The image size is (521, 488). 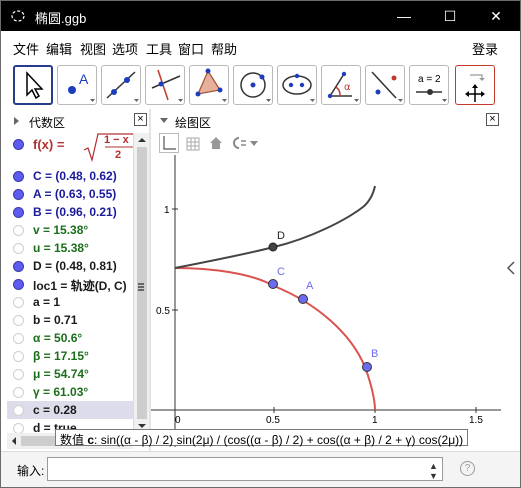 I want to click on home-icon, so click(x=216, y=143).